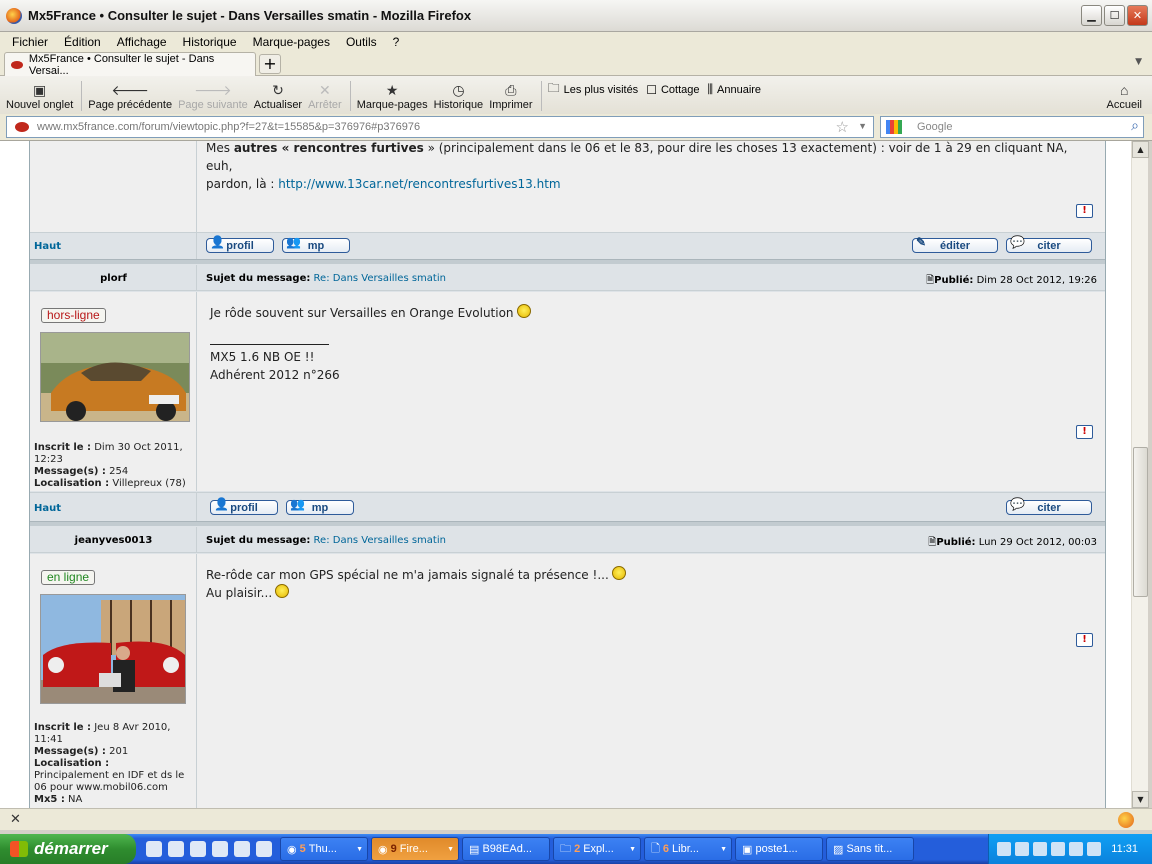 The height and width of the screenshot is (864, 1152). What do you see at coordinates (361, 42) in the screenshot?
I see `menu-outils: Outils` at bounding box center [361, 42].